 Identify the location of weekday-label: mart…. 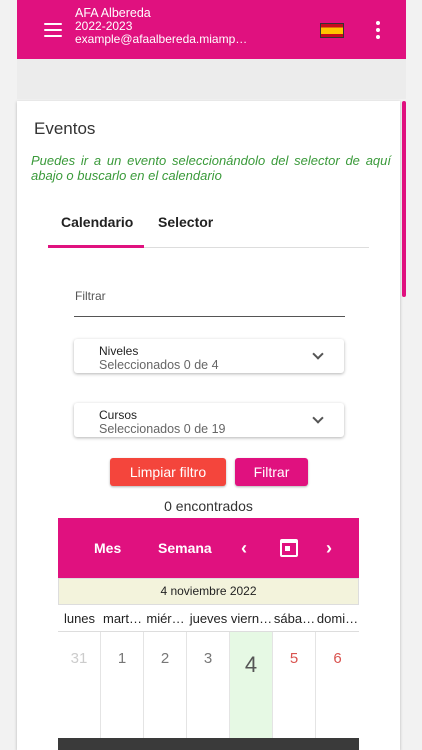
(122, 618).